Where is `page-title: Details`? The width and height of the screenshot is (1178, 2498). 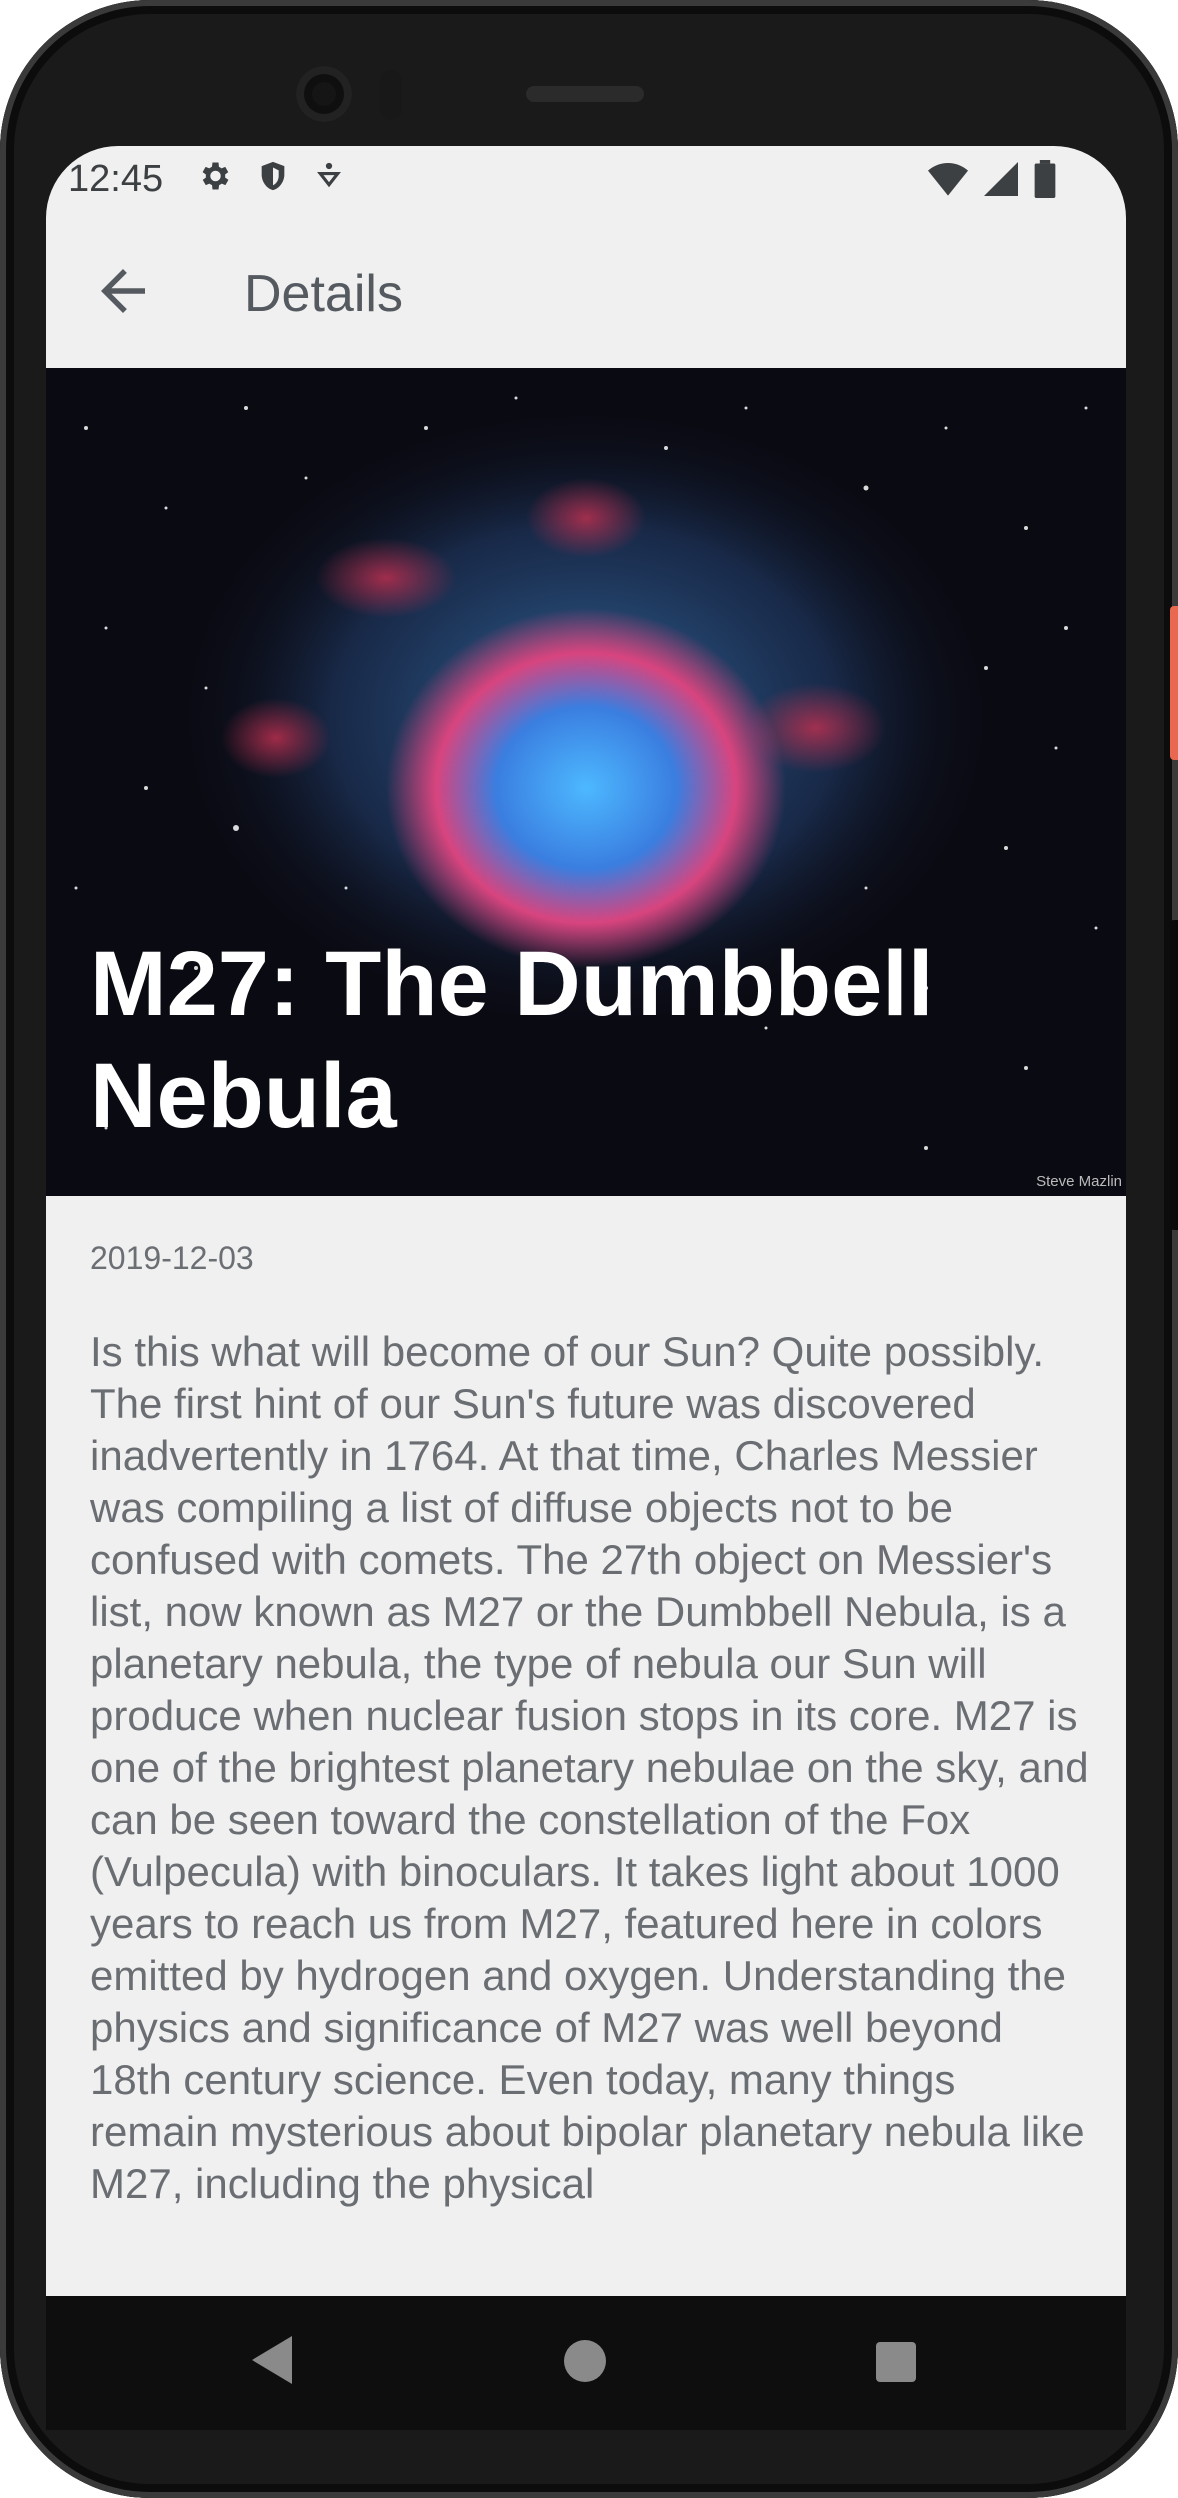 page-title: Details is located at coordinates (323, 294).